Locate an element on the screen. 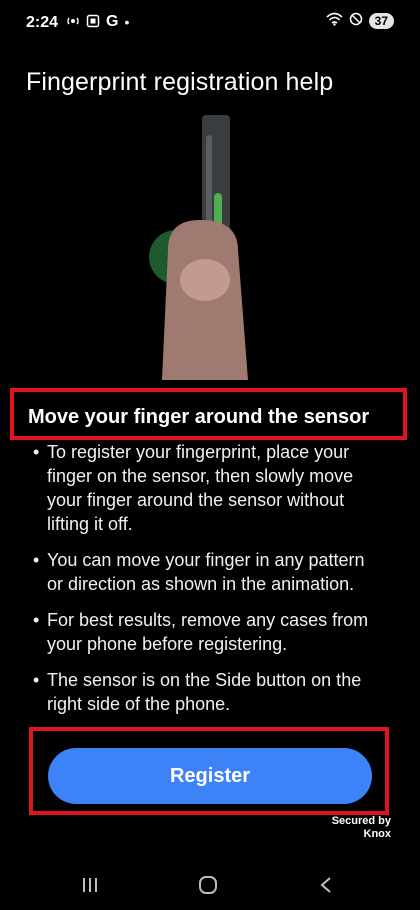 The height and width of the screenshot is (910, 420). secured-label: Secured by is located at coordinates (361, 821).